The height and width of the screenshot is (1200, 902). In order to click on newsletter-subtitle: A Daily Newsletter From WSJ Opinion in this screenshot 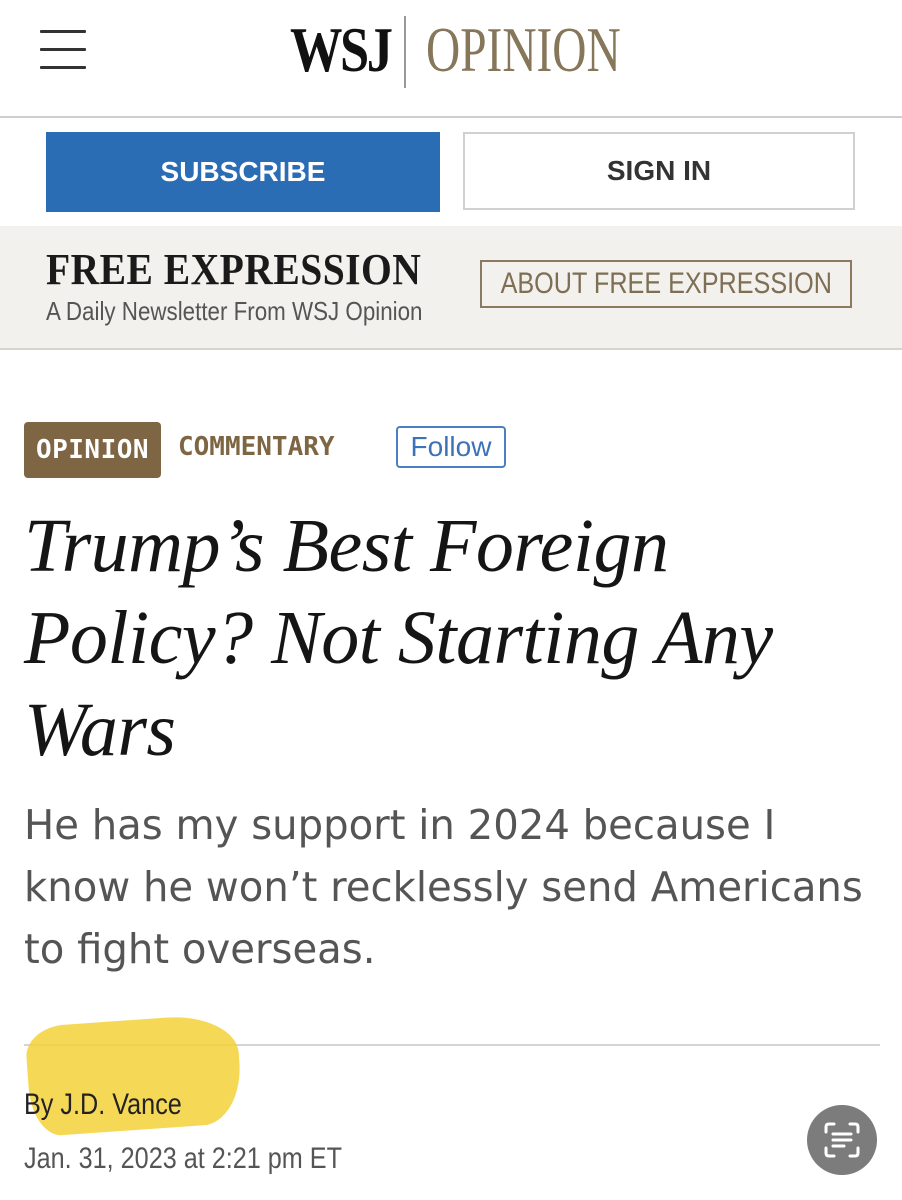, I will do `click(234, 311)`.